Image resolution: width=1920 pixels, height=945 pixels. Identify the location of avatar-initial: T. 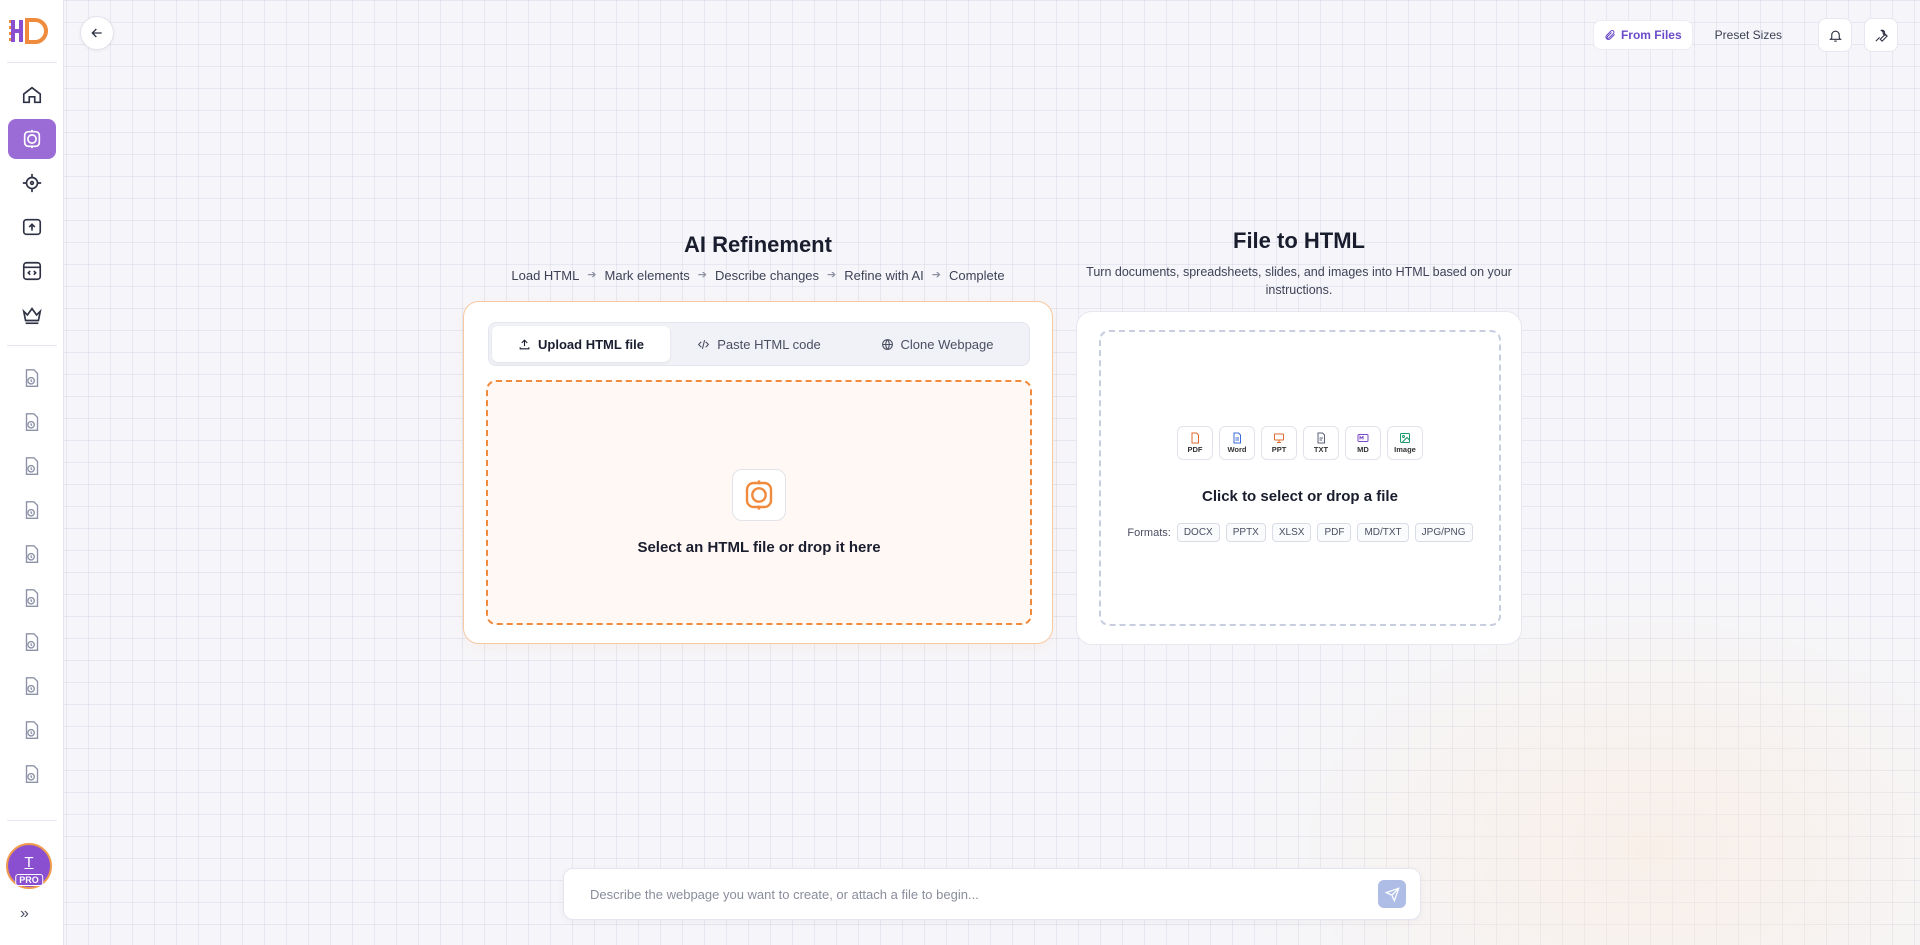
(29, 862).